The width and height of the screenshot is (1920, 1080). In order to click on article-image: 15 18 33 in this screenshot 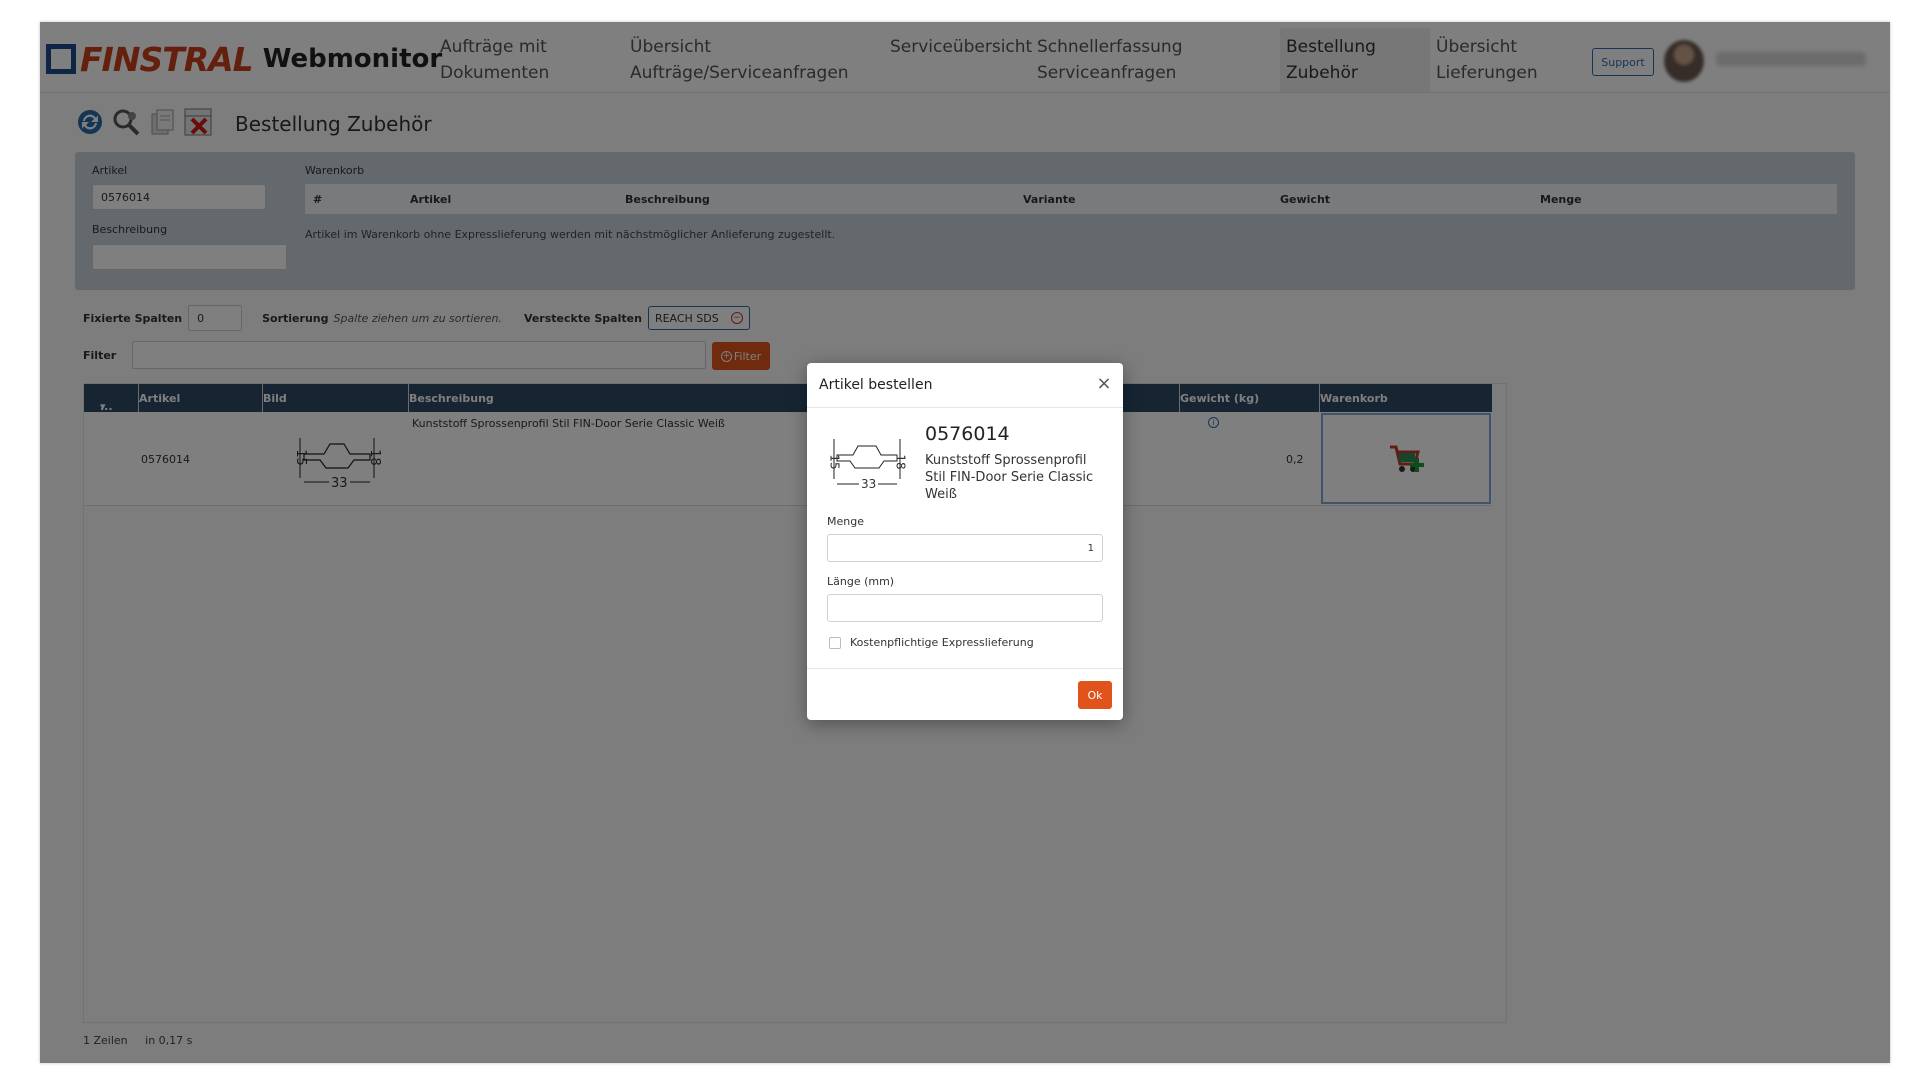, I will do `click(867, 461)`.